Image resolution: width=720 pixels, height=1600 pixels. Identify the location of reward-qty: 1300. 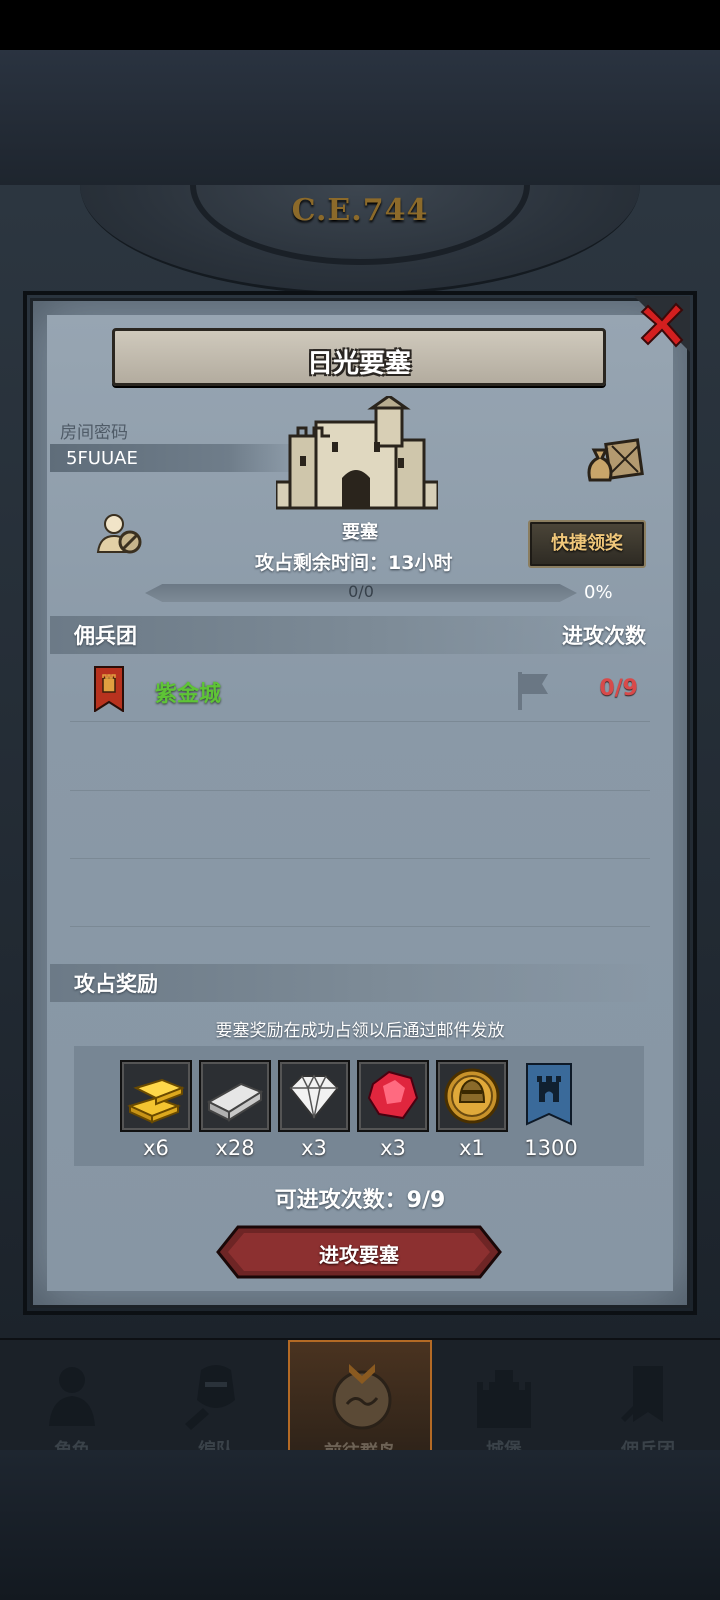
(551, 1148).